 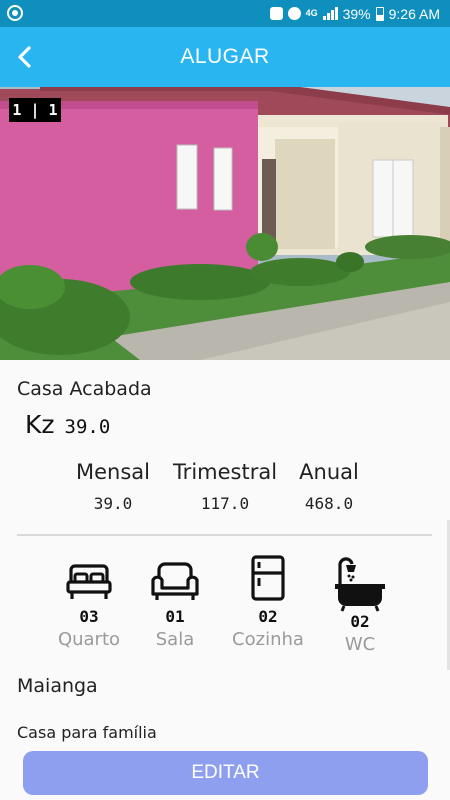 I want to click on status-icons: 4G 39% 9:26 AM, so click(x=354, y=13).